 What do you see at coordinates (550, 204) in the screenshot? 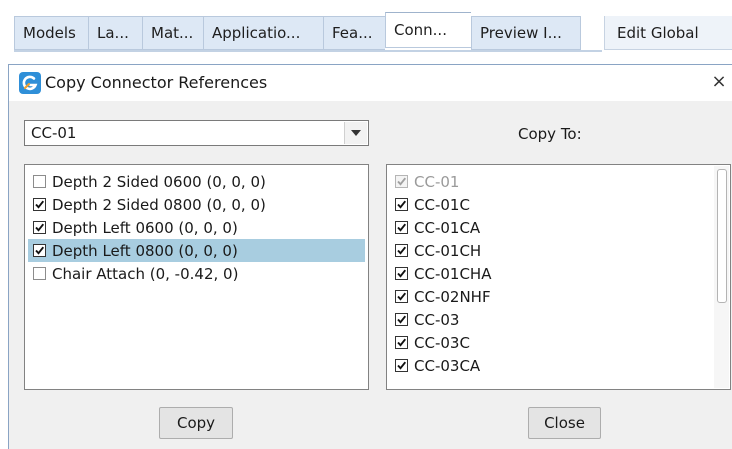
I see `target-item: CC-01C` at bounding box center [550, 204].